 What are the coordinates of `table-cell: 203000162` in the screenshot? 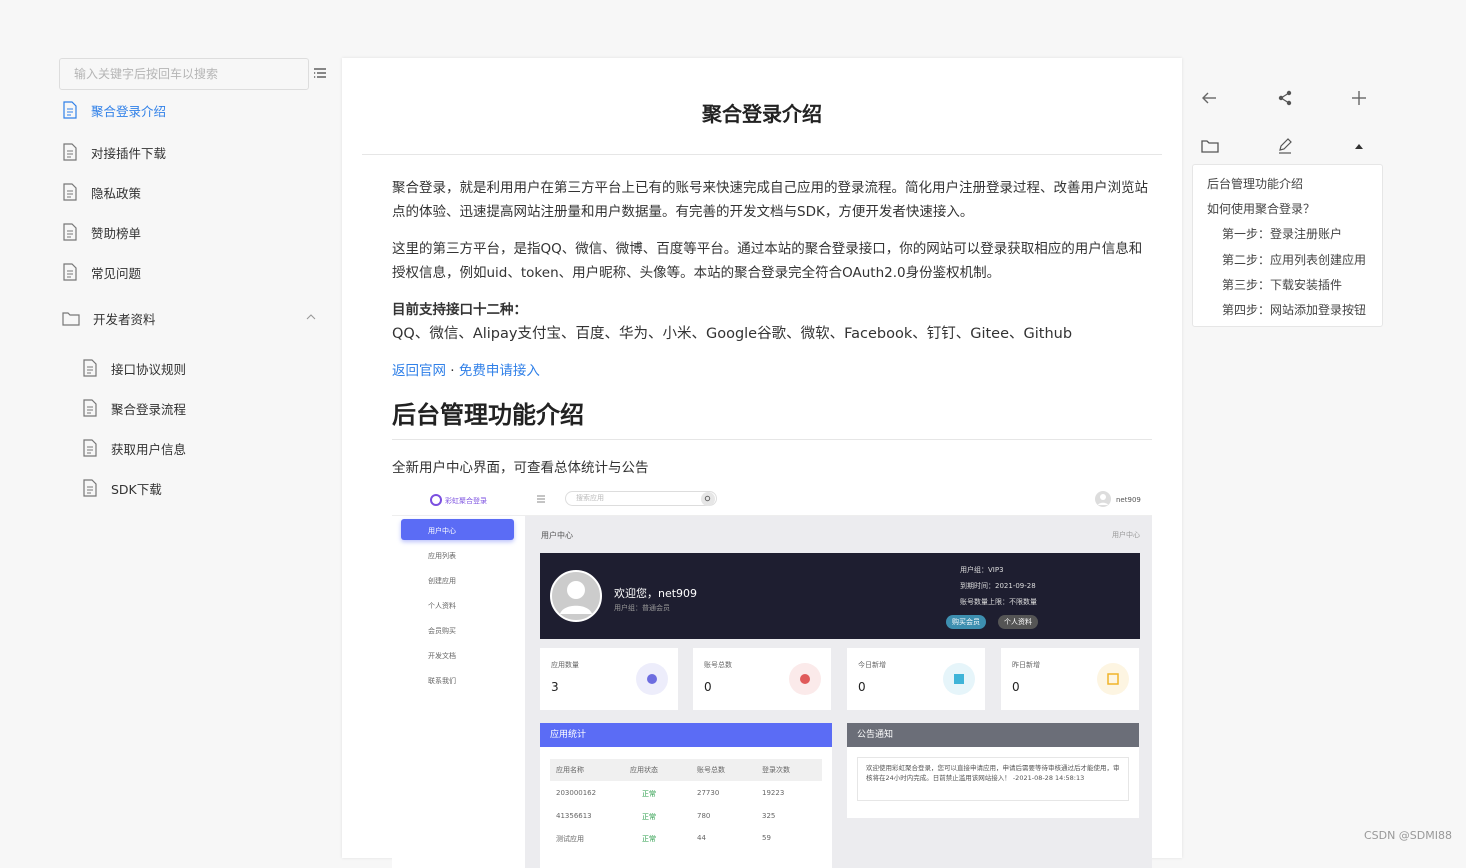 It's located at (576, 793).